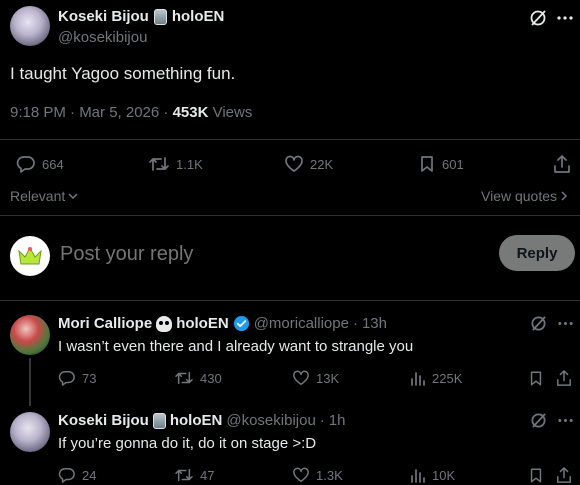 This screenshot has height=485, width=580. Describe the element at coordinates (207, 475) in the screenshot. I see `repost-count: 47` at that location.